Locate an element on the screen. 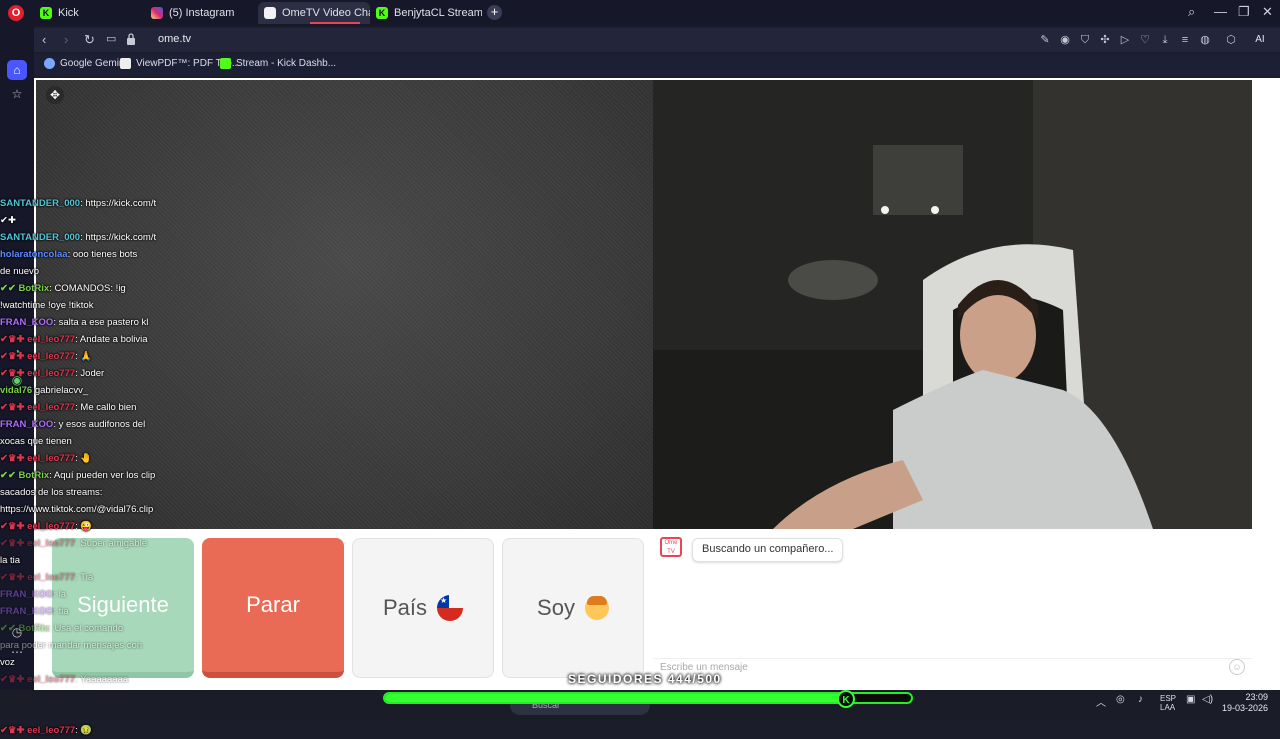 The width and height of the screenshot is (1280, 739). minimize-button: — is located at coordinates (1220, 11).